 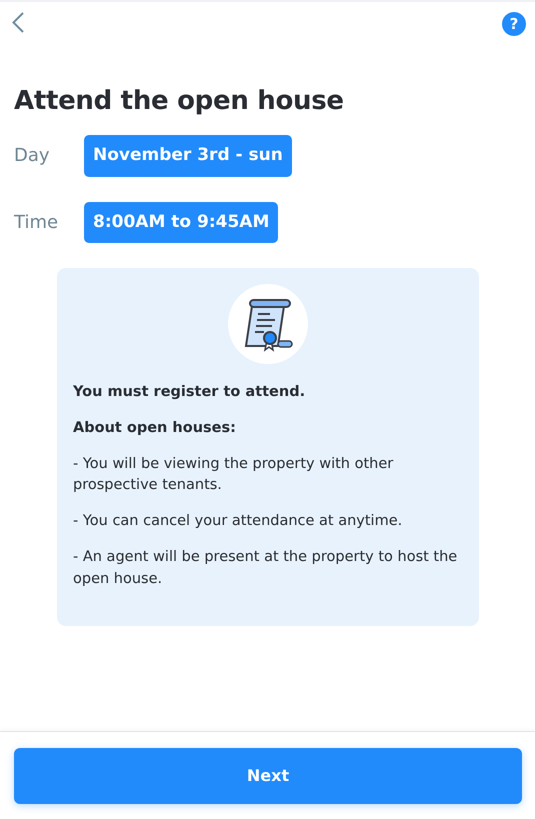 What do you see at coordinates (37, 222) in the screenshot?
I see `detail-label: Time` at bounding box center [37, 222].